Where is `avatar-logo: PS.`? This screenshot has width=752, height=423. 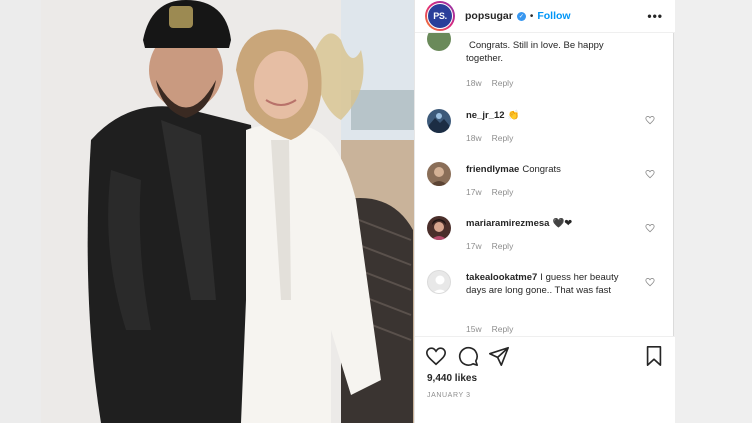
avatar-logo: PS. is located at coordinates (440, 16).